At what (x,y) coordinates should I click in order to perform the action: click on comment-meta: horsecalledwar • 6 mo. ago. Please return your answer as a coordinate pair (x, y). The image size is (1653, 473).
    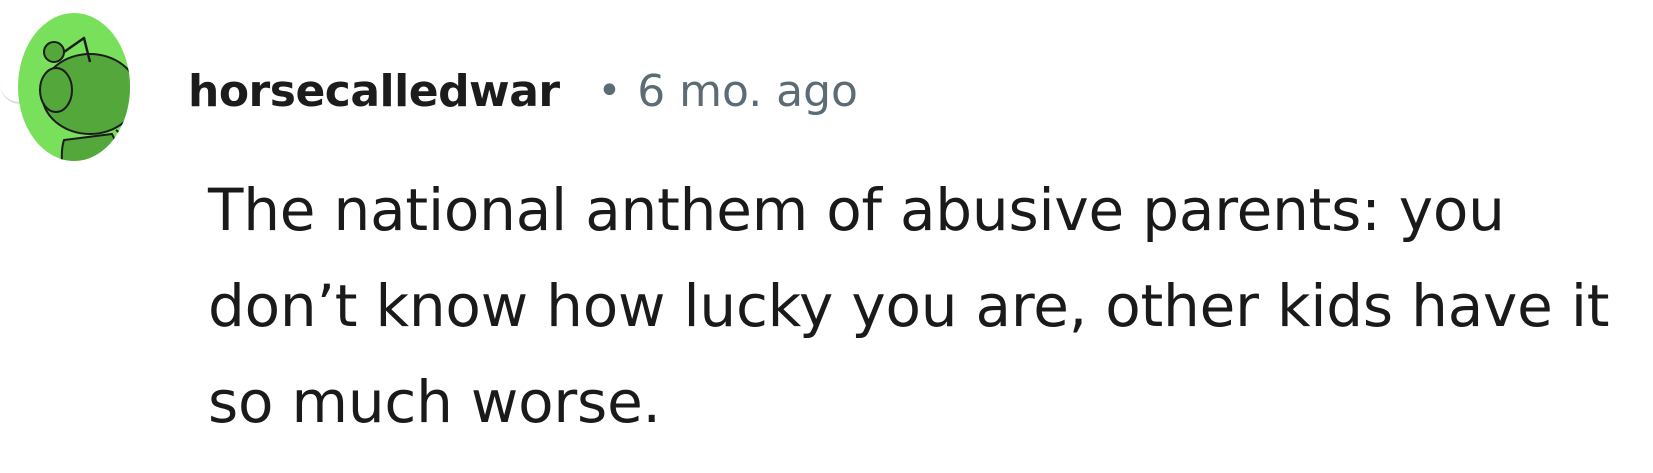
    Looking at the image, I should click on (523, 91).